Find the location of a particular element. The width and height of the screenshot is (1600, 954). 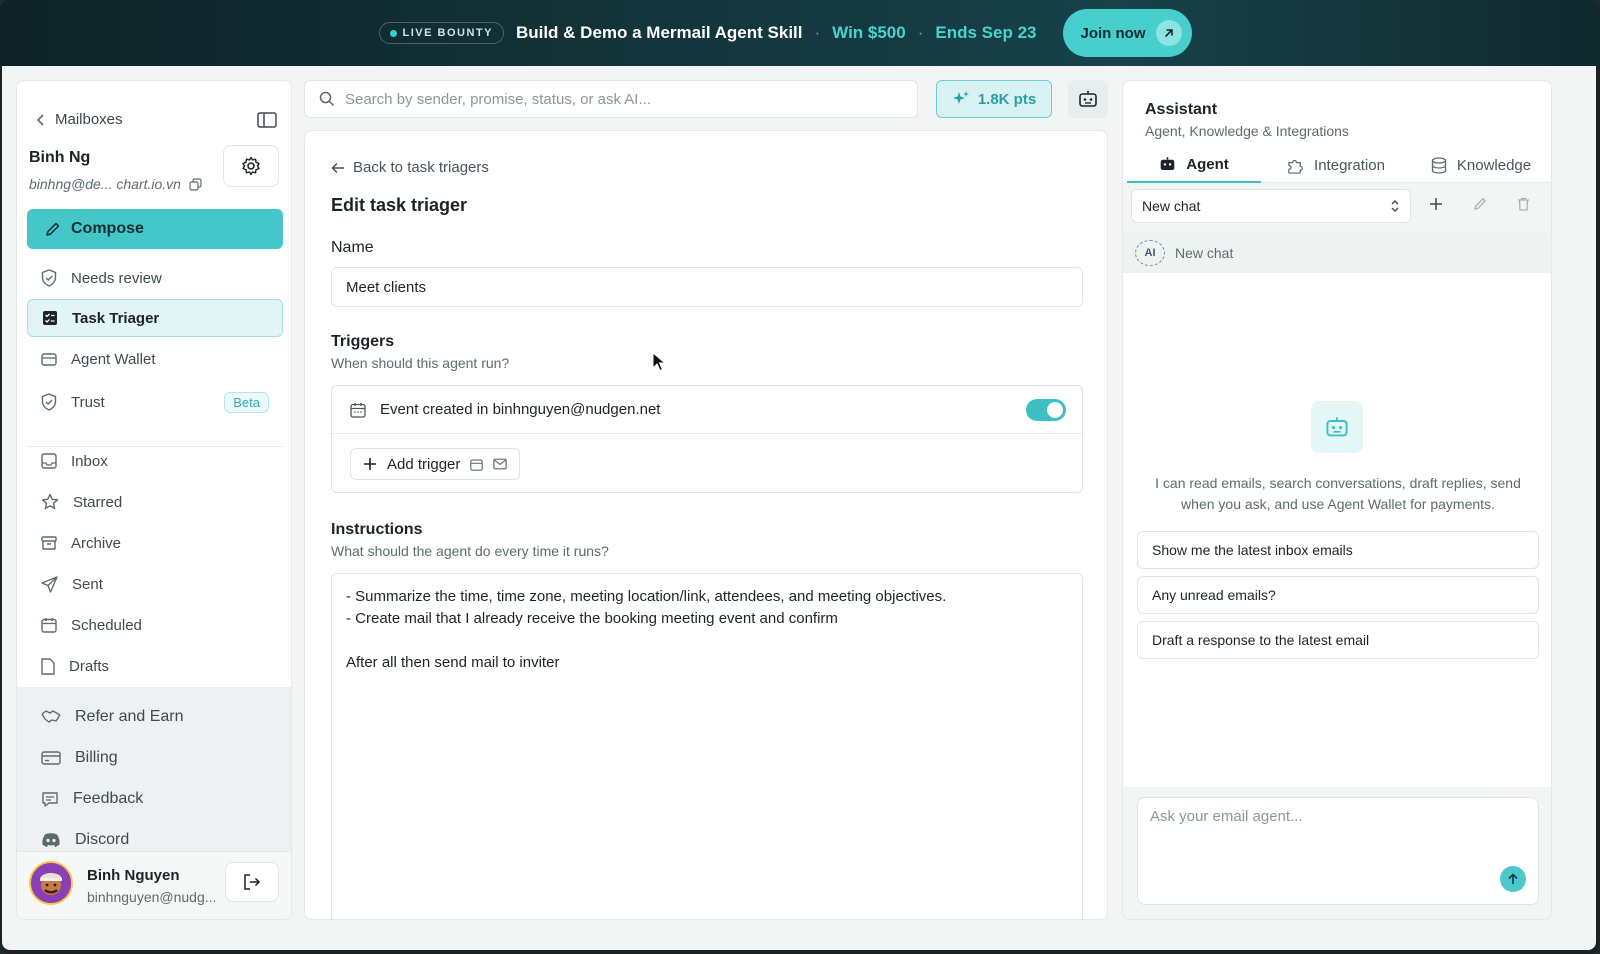

sidebar-item-label: Task Triager is located at coordinates (116, 318).